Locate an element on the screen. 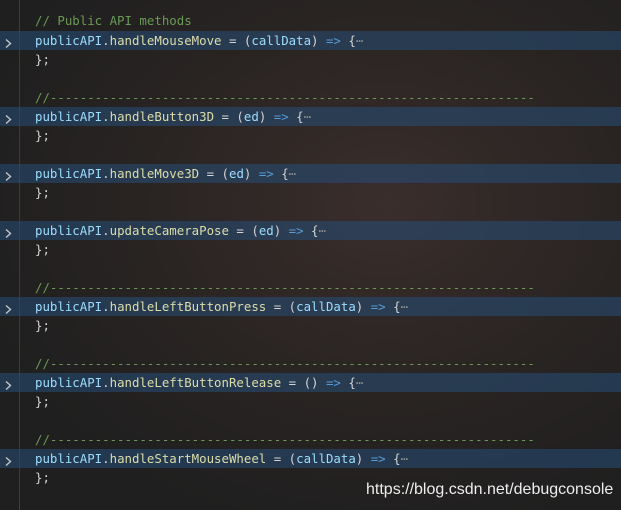 The width and height of the screenshot is (621, 510). method-name: handleLeftButtonRelease is located at coordinates (195, 382).